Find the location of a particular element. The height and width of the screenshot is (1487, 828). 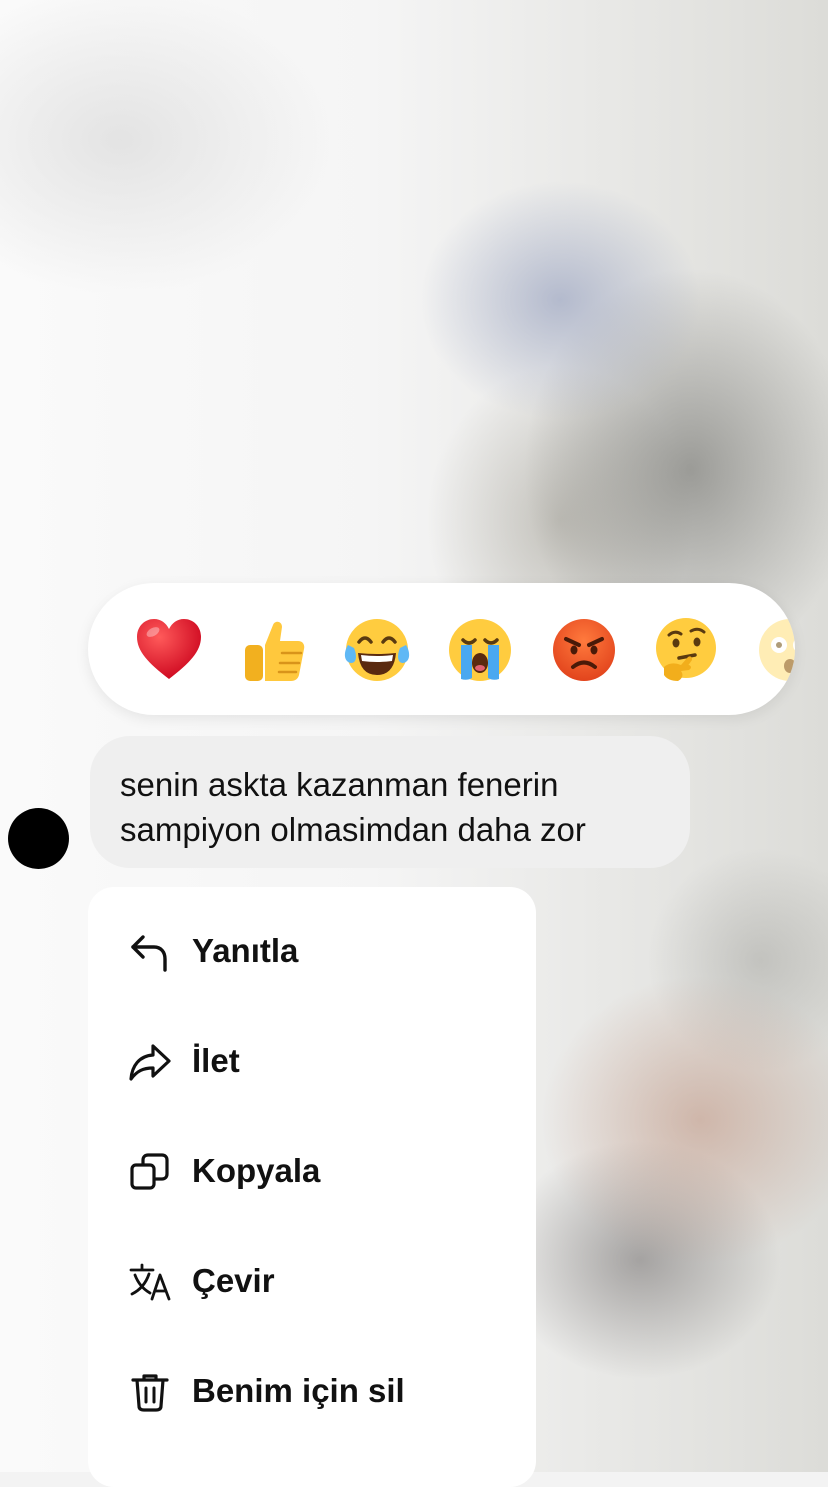

translate-icon is located at coordinates (150, 1282).